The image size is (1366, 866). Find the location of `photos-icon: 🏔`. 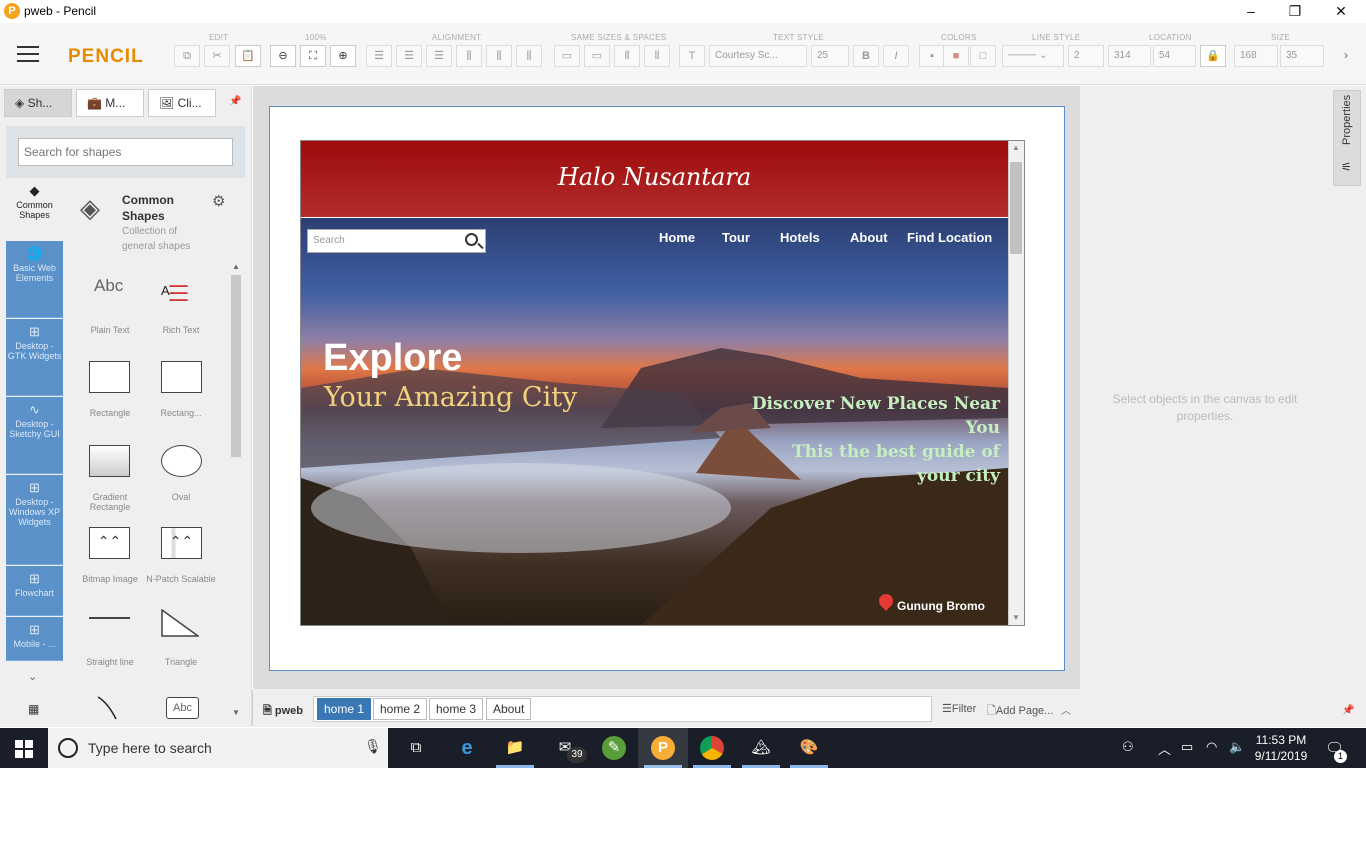

photos-icon: 🏔 is located at coordinates (761, 748).